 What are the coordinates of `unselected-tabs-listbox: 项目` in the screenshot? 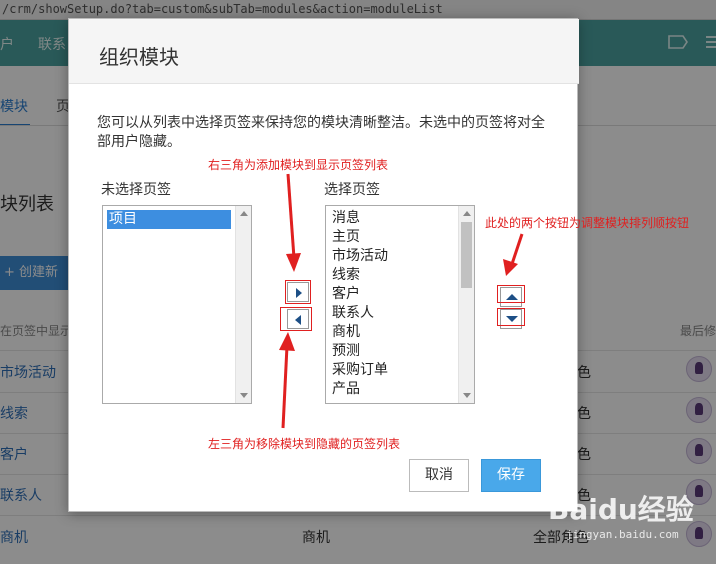 It's located at (177, 304).